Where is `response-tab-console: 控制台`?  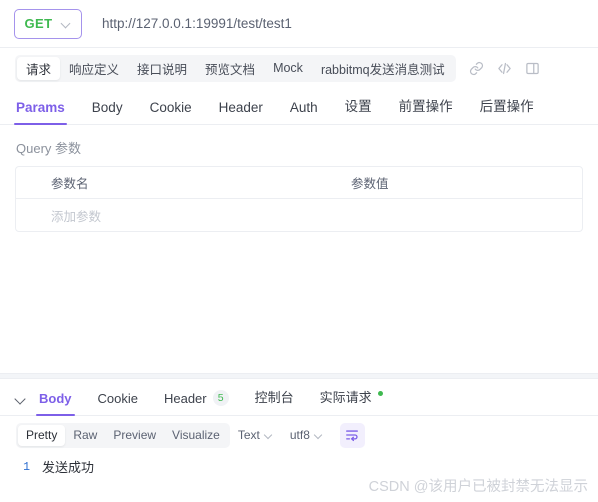
response-tab-console: 控制台 is located at coordinates (274, 401).